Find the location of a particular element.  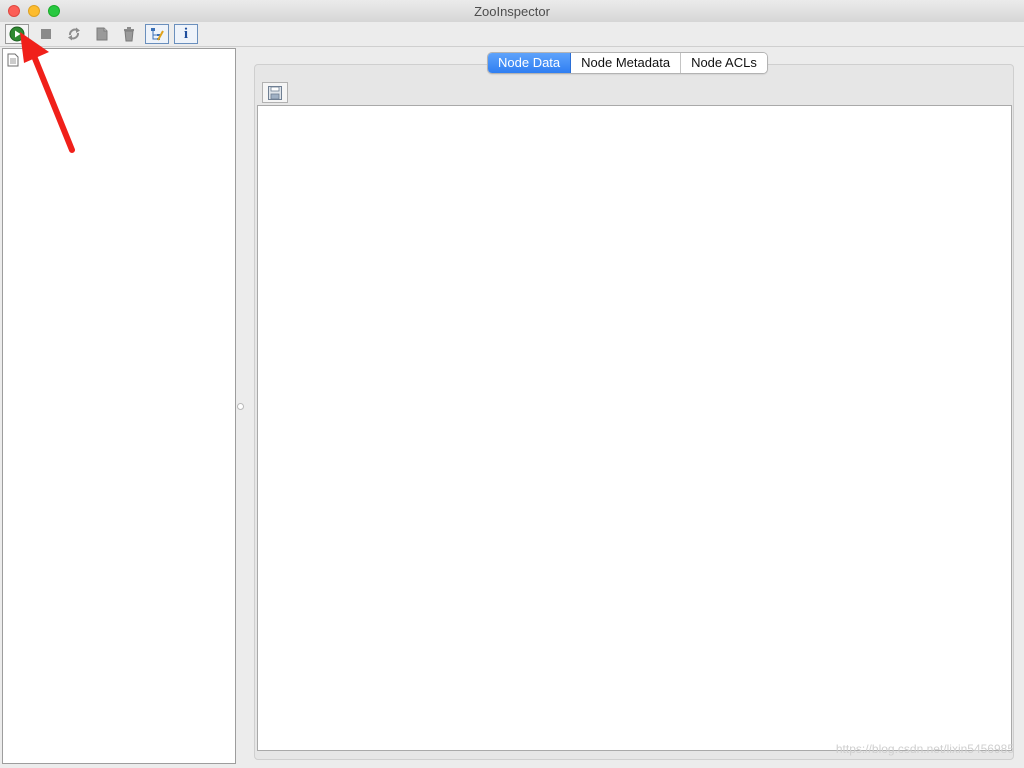

disconnect-button is located at coordinates (46, 34).